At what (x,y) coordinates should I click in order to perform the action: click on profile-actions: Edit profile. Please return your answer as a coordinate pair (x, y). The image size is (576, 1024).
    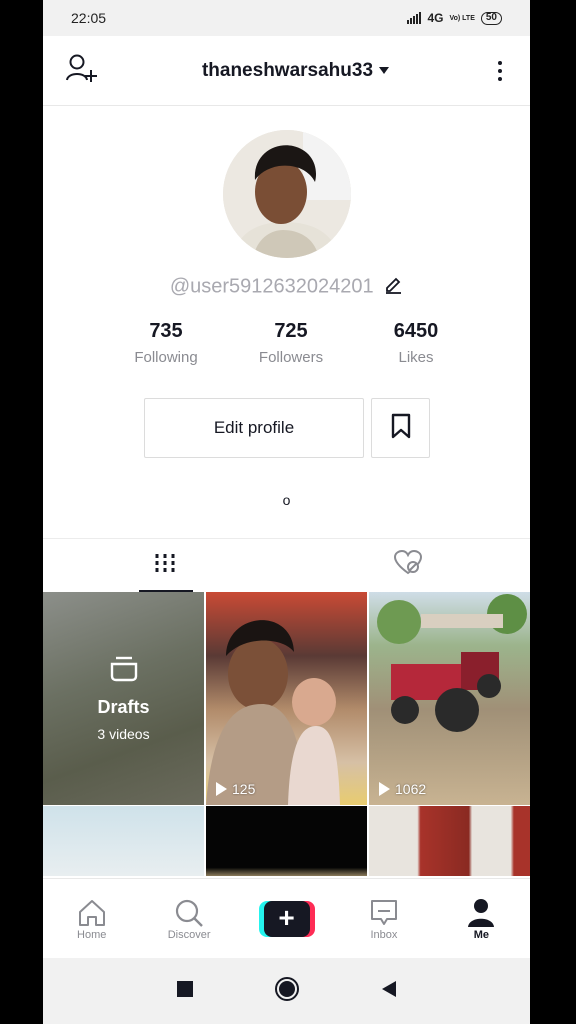
    Looking at the image, I should click on (287, 428).